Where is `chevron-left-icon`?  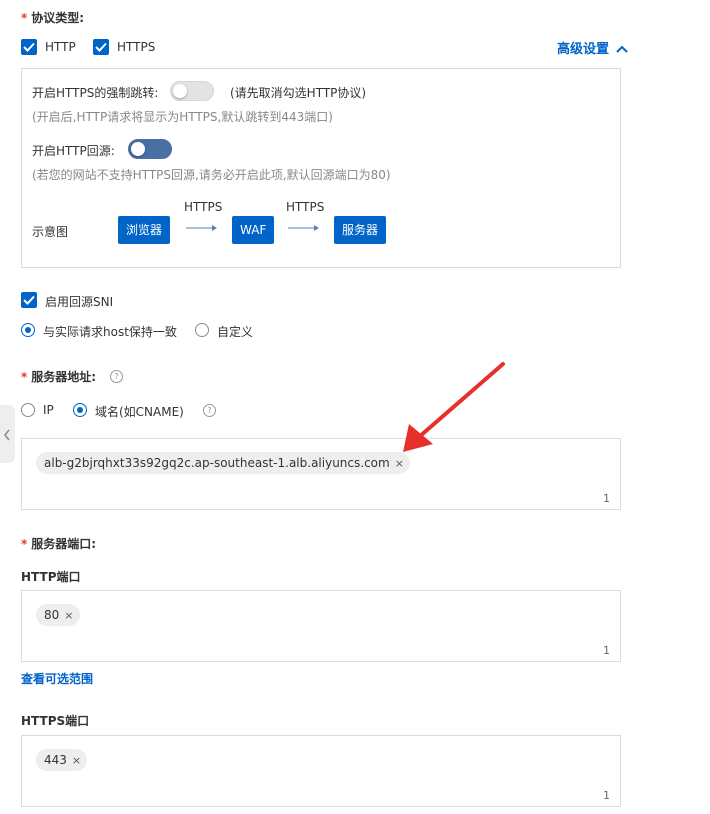 chevron-left-icon is located at coordinates (7, 435).